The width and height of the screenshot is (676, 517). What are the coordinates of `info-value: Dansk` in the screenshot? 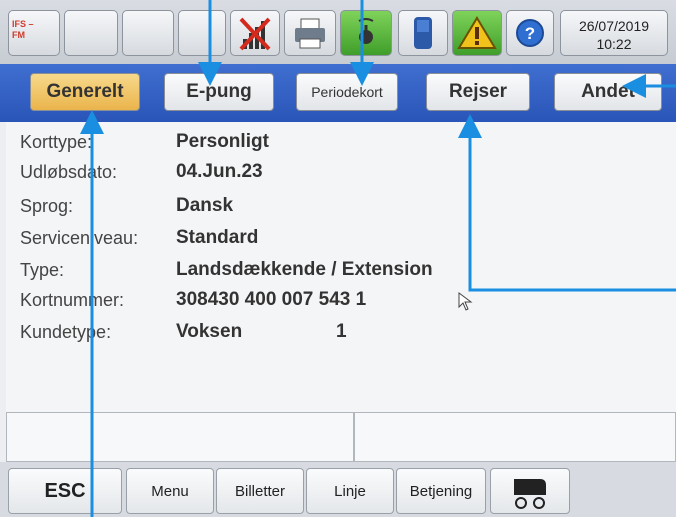 It's located at (205, 205).